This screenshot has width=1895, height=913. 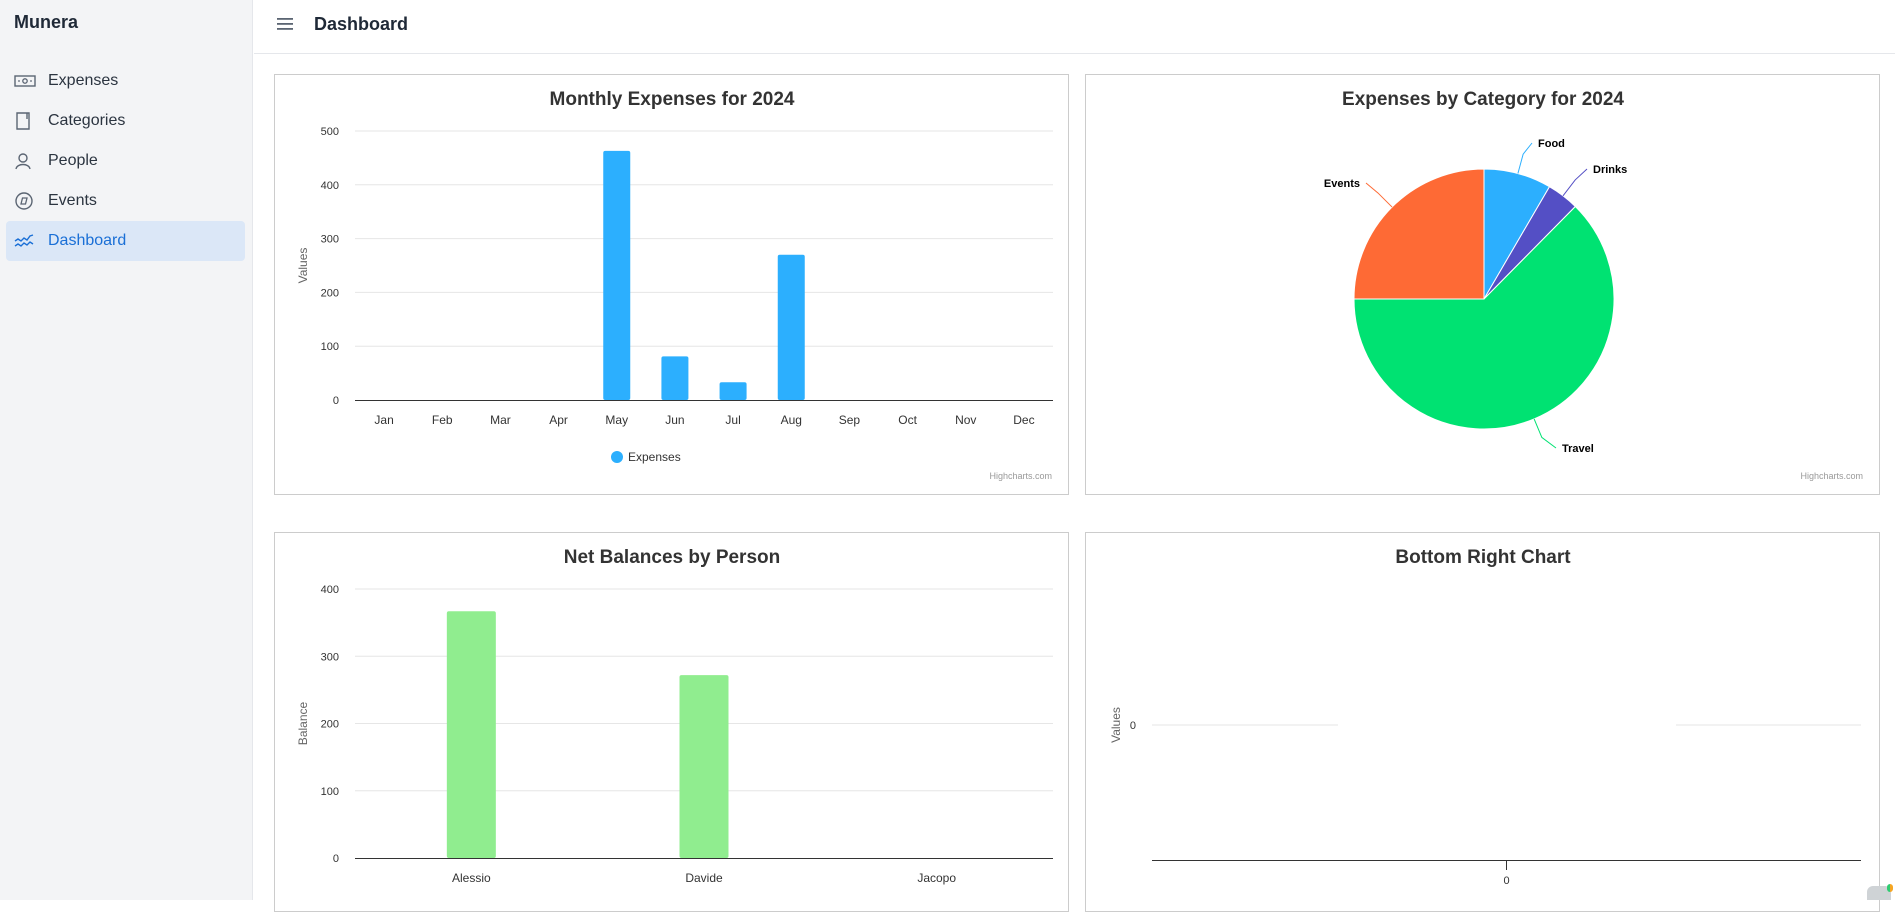 I want to click on sidebar-item-label: People, so click(x=73, y=161).